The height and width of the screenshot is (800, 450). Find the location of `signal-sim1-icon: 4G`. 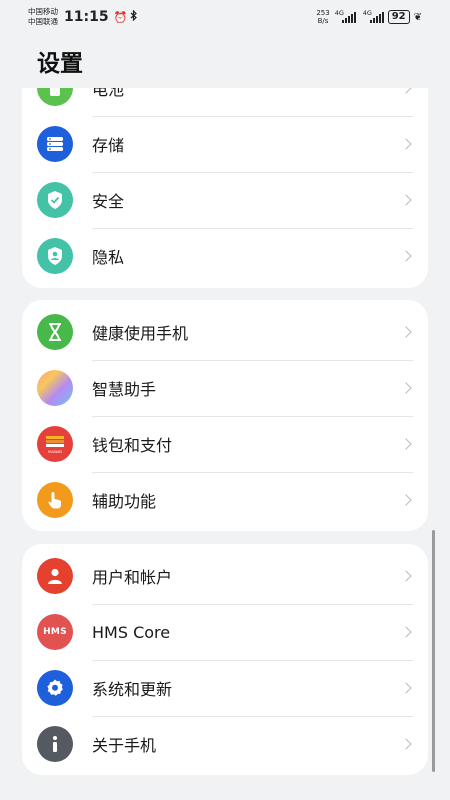

signal-sim1-icon: 4G is located at coordinates (345, 16).